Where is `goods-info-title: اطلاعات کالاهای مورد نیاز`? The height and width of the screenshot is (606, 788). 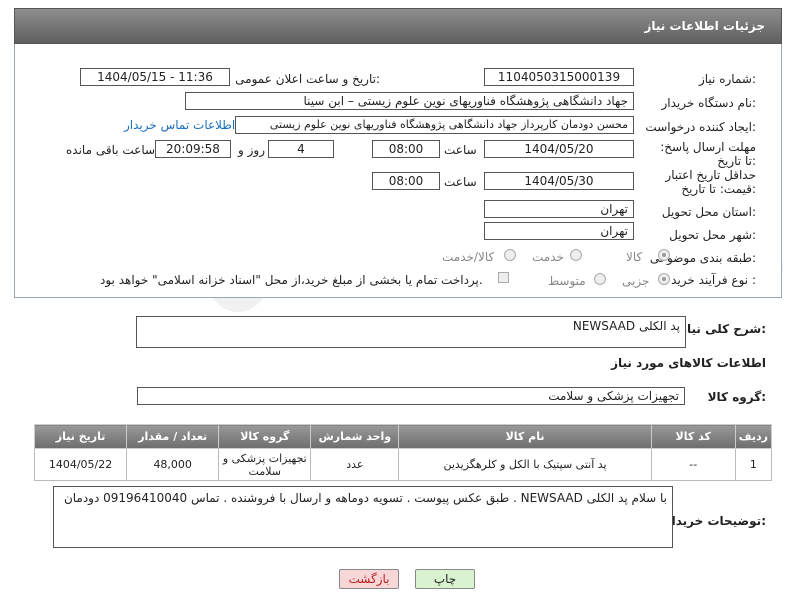 goods-info-title: اطلاعات کالاهای مورد نیاز is located at coordinates (688, 363).